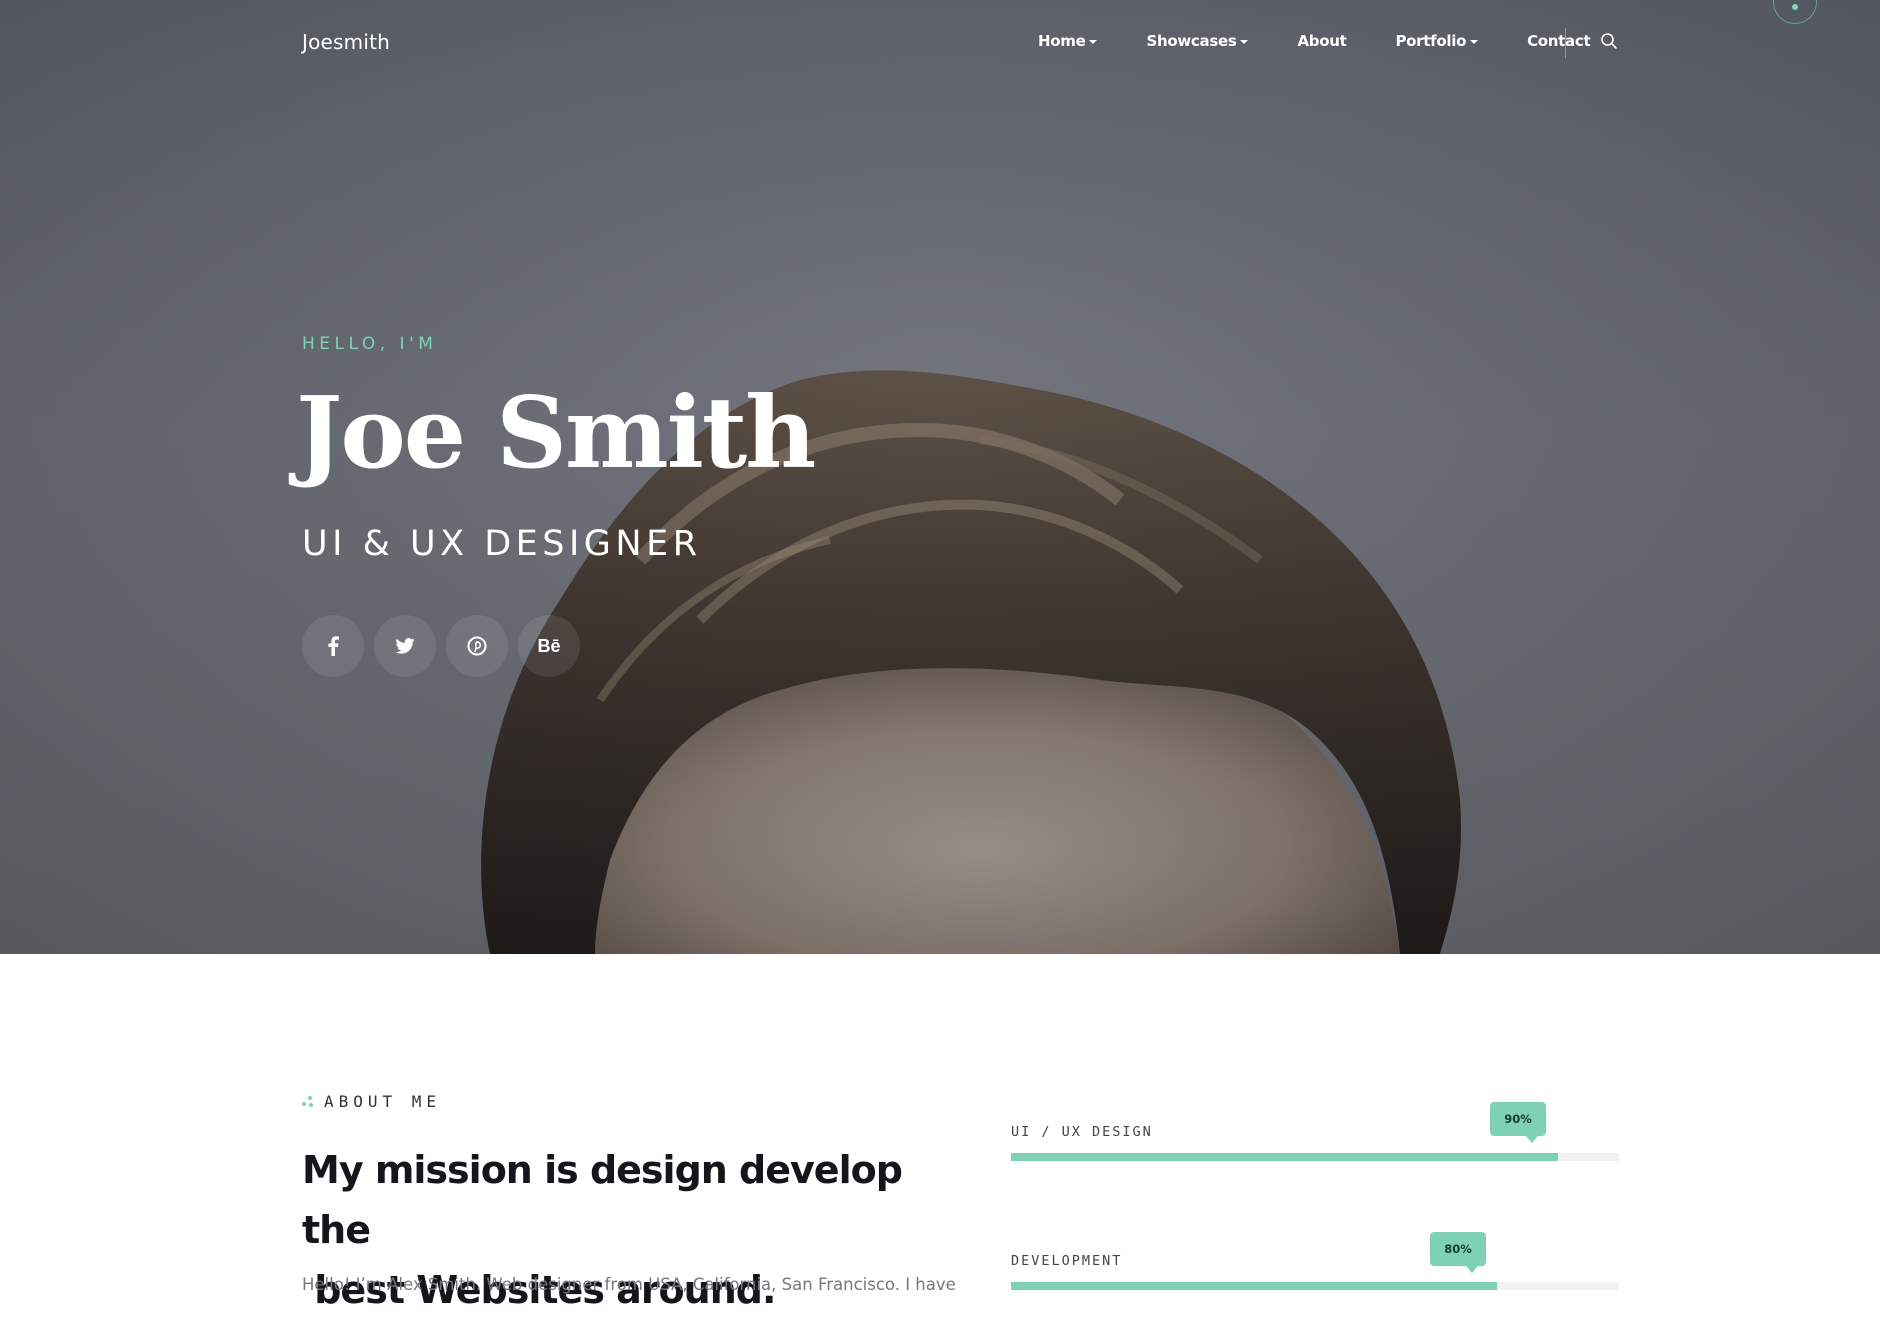  I want to click on social-links: Bē, so click(446, 646).